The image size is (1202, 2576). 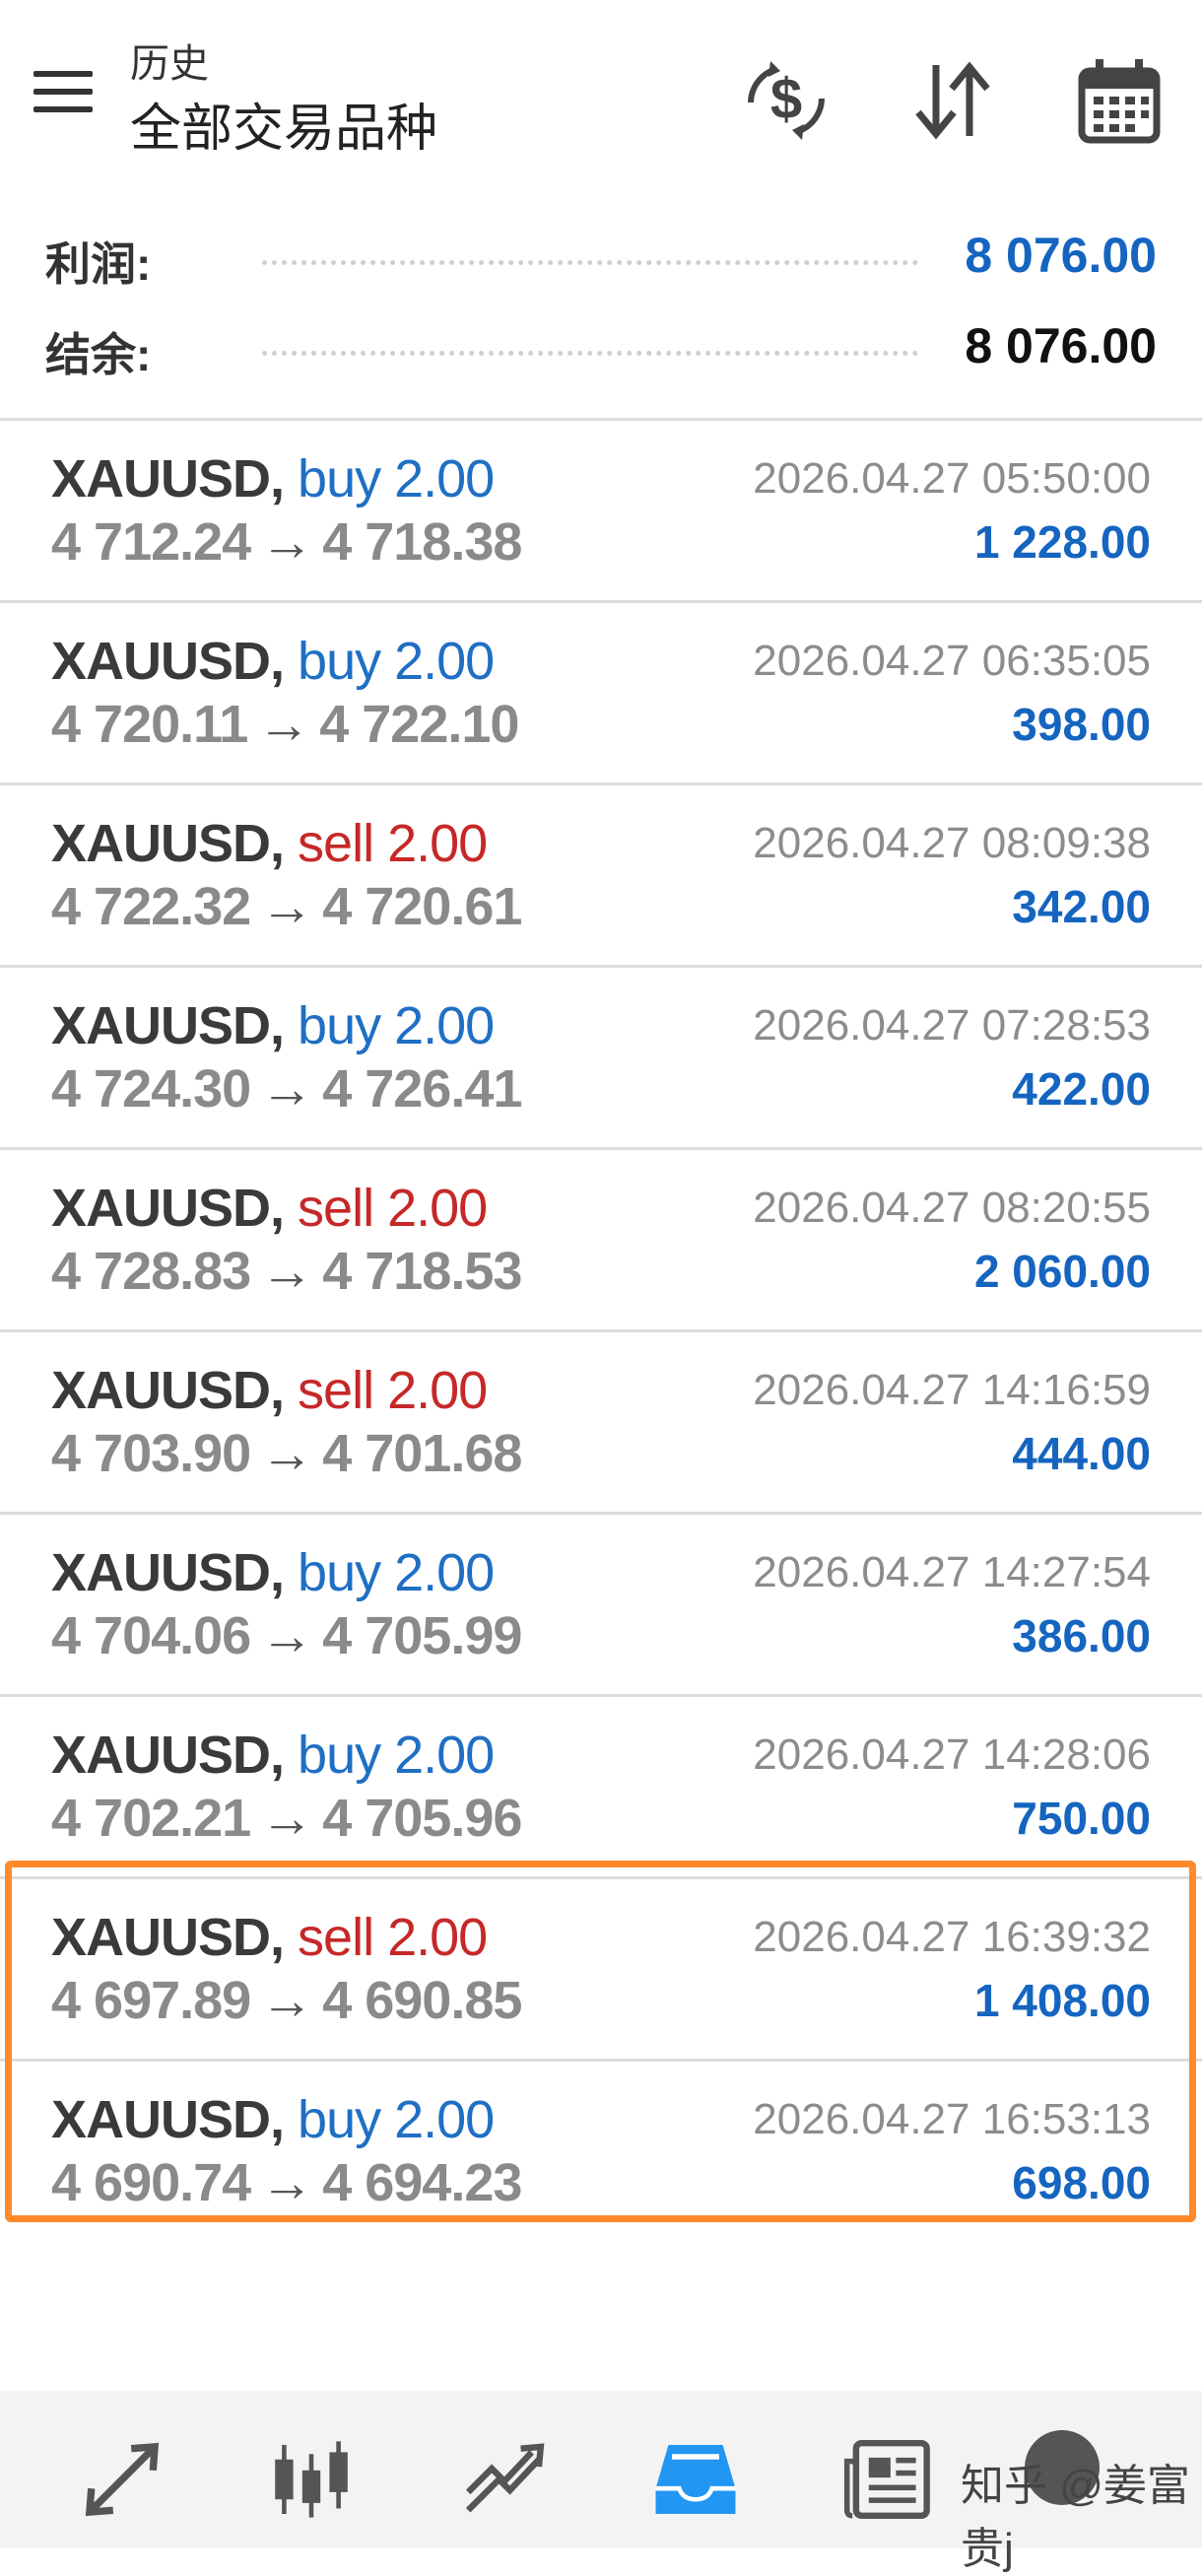 I want to click on page-title: 全部交易品种, so click(x=283, y=124).